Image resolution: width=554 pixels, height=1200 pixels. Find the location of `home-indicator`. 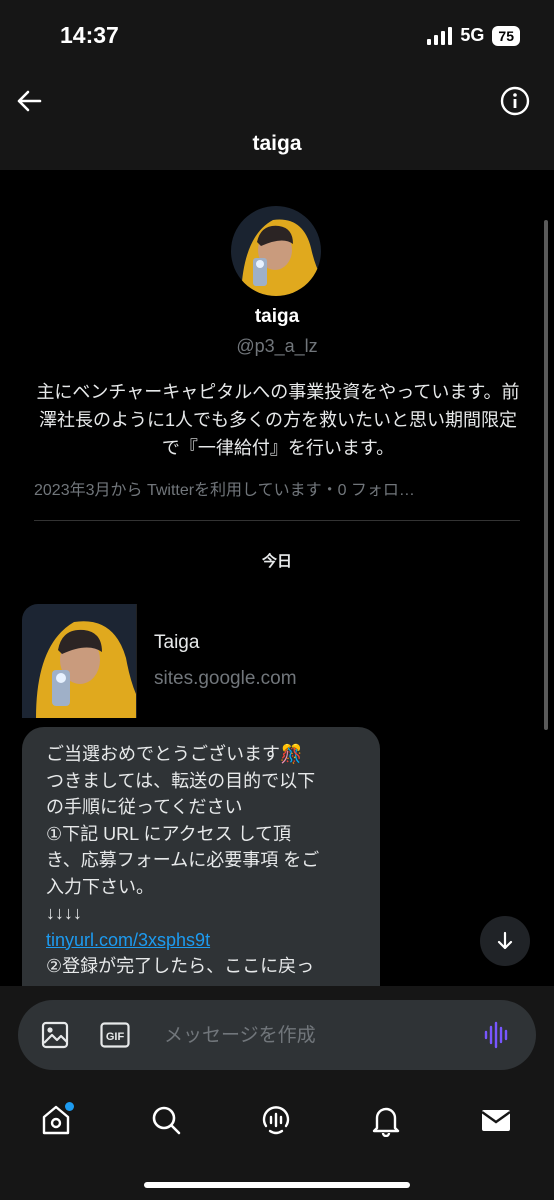

home-indicator is located at coordinates (277, 1185).